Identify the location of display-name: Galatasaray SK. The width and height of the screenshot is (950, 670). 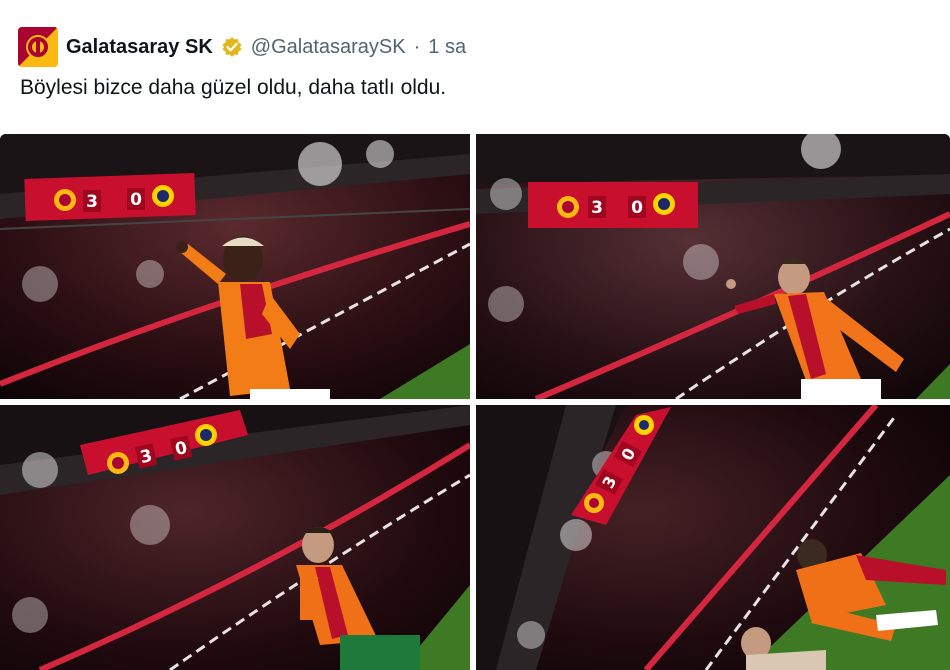
(139, 47).